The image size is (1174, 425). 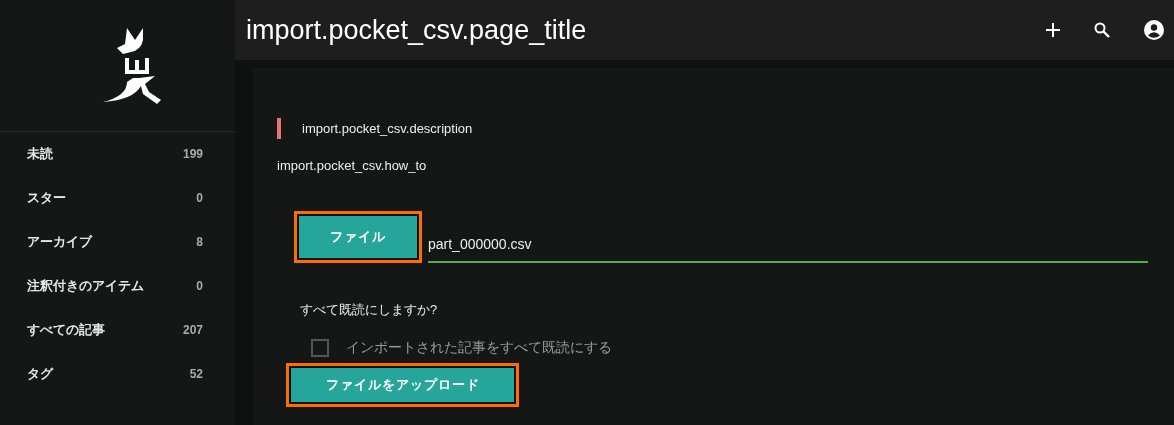 What do you see at coordinates (117, 374) in the screenshot?
I see `sidebar-item: タグ 52` at bounding box center [117, 374].